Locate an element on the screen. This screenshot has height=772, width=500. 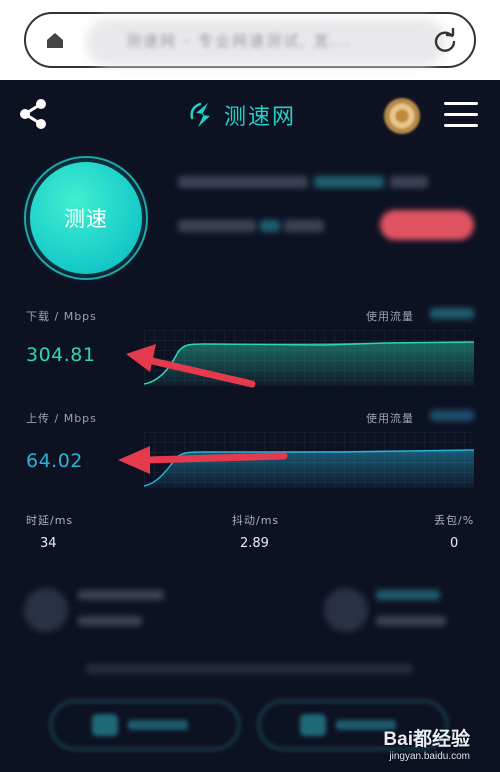
packet-loss-label: 丢包/% is located at coordinates (454, 520).